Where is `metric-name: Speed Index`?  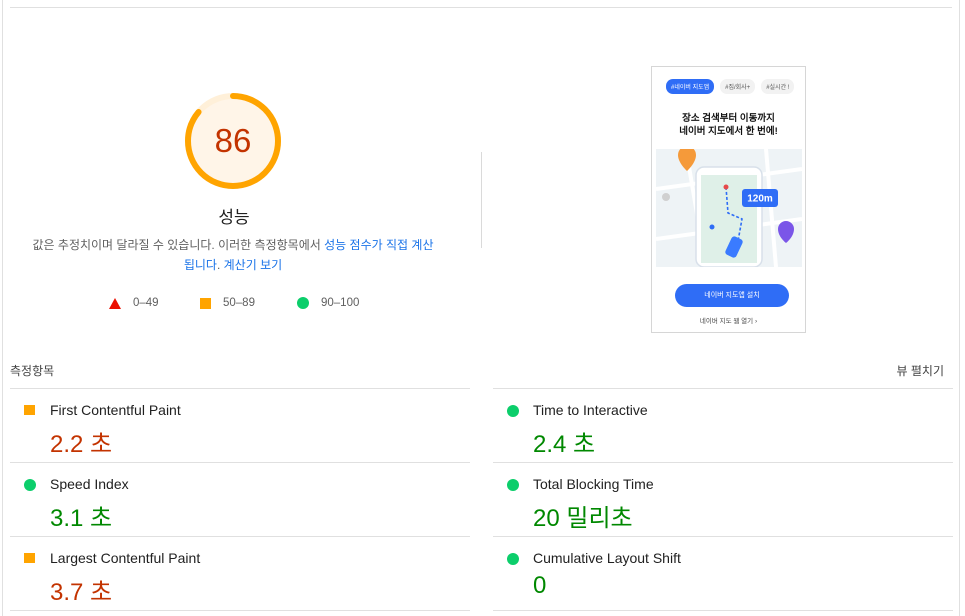
metric-name: Speed Index is located at coordinates (89, 484).